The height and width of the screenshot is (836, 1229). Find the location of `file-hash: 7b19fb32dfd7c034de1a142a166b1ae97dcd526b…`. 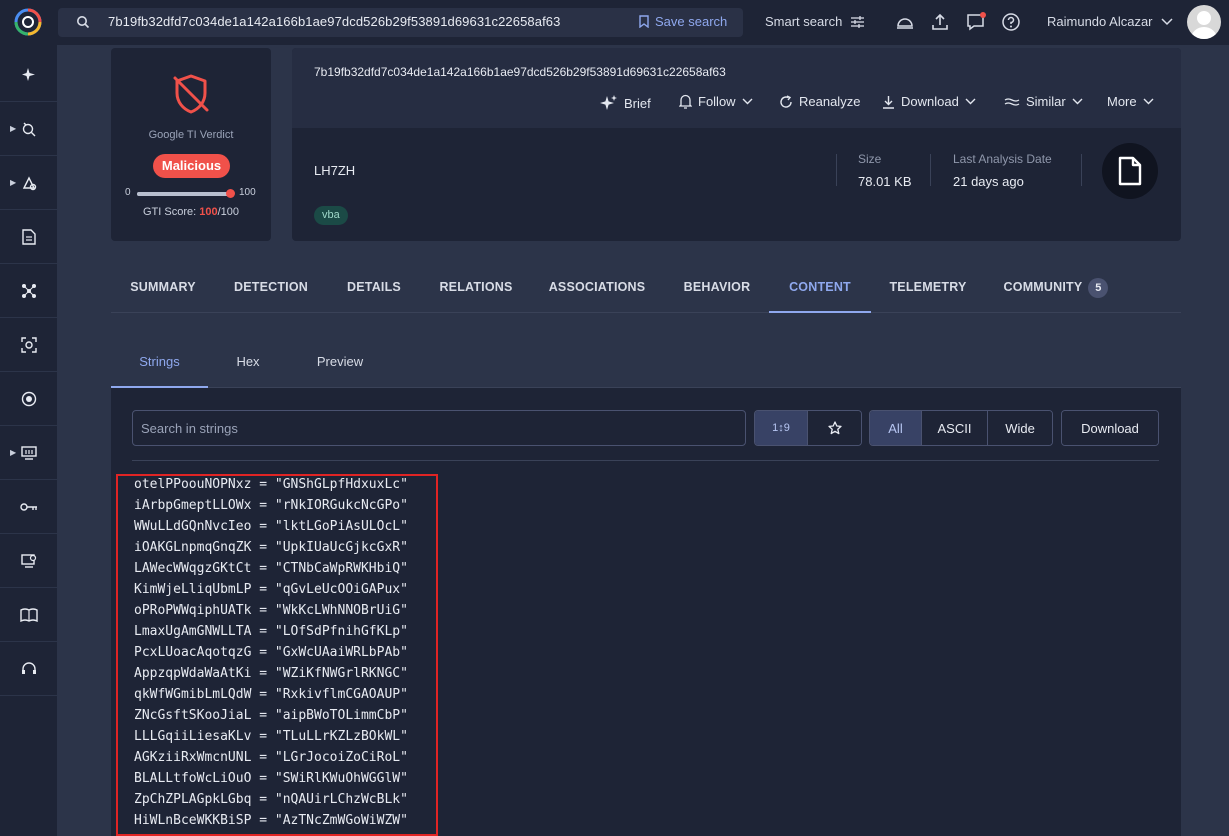

file-hash: 7b19fb32dfd7c034de1a142a166b1ae97dcd526b… is located at coordinates (520, 72).